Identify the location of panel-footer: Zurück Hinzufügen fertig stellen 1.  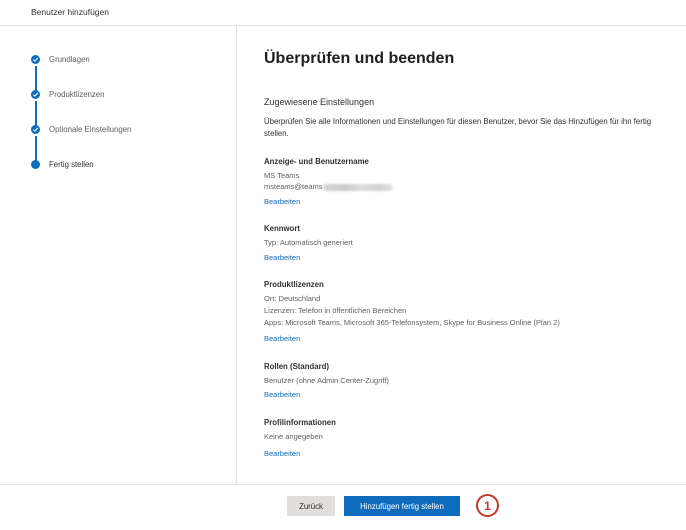
(343, 507).